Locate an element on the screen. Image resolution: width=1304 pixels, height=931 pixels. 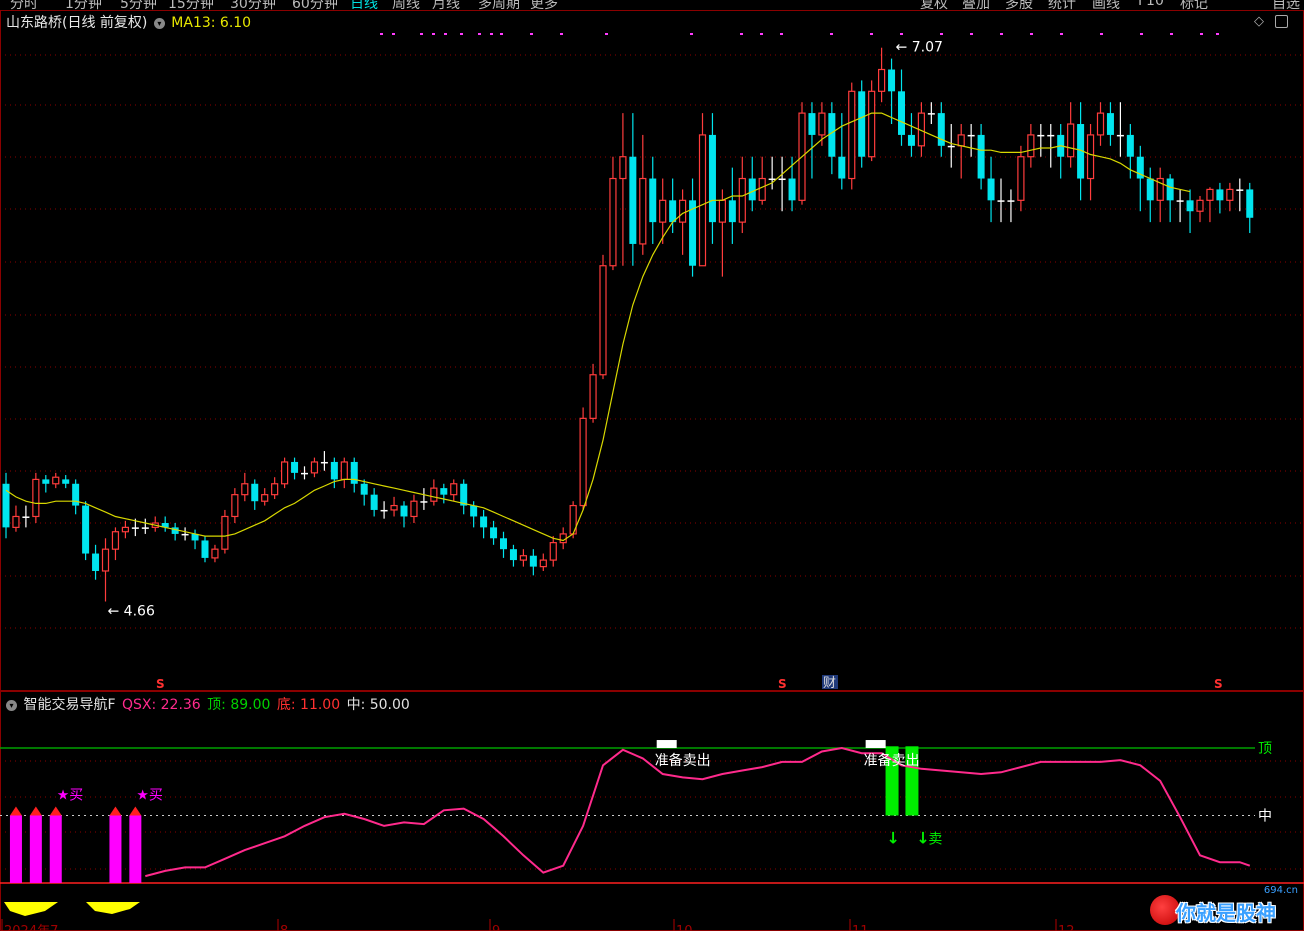
bottom-value: 底: 11.00 is located at coordinates (308, 705).